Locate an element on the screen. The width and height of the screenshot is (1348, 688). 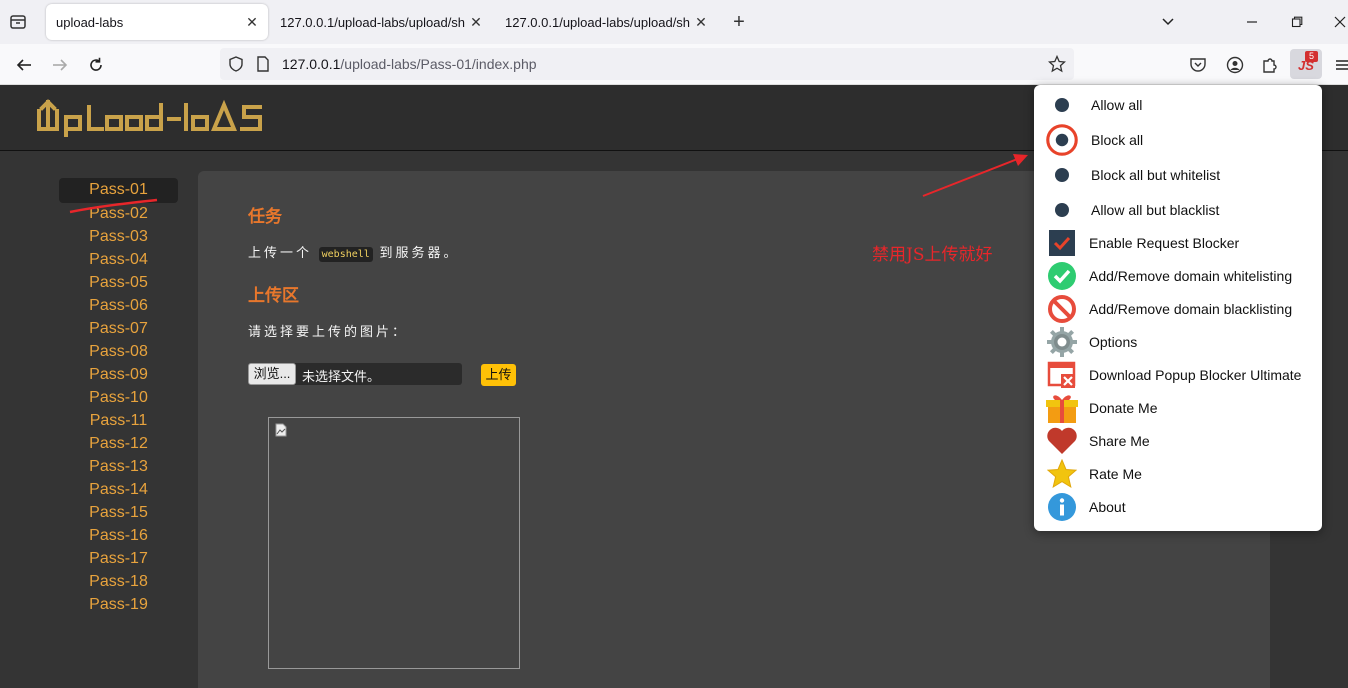
domain-blacklisting-option: Add/Remove domain blacklisting is located at coordinates (1178, 309).